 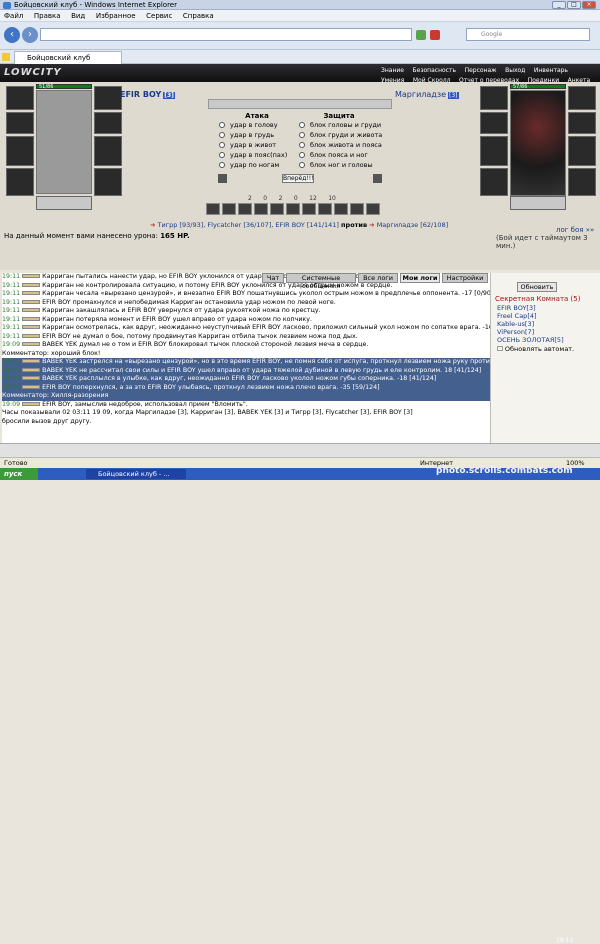 What do you see at coordinates (78, 15) in the screenshot?
I see `menu-view: Вид` at bounding box center [78, 15].